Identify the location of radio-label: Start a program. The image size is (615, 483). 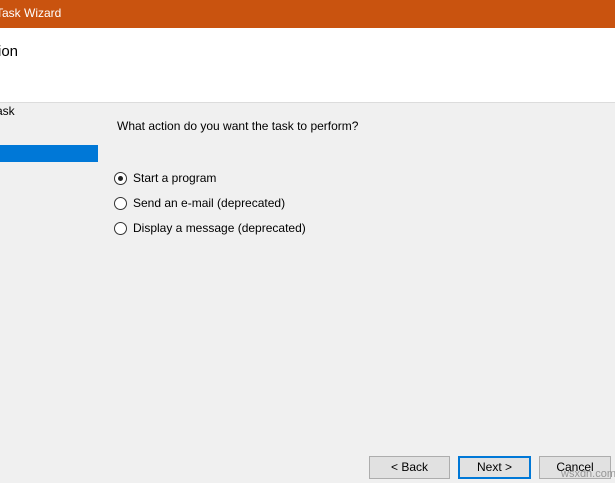
(174, 178).